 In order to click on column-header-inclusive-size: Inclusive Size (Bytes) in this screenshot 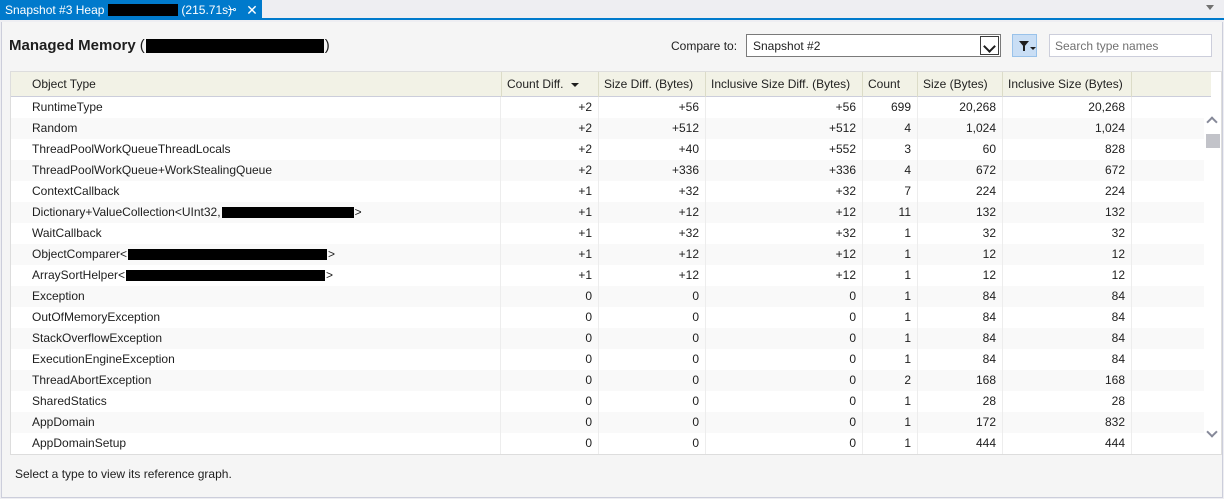, I will do `click(1067, 84)`.